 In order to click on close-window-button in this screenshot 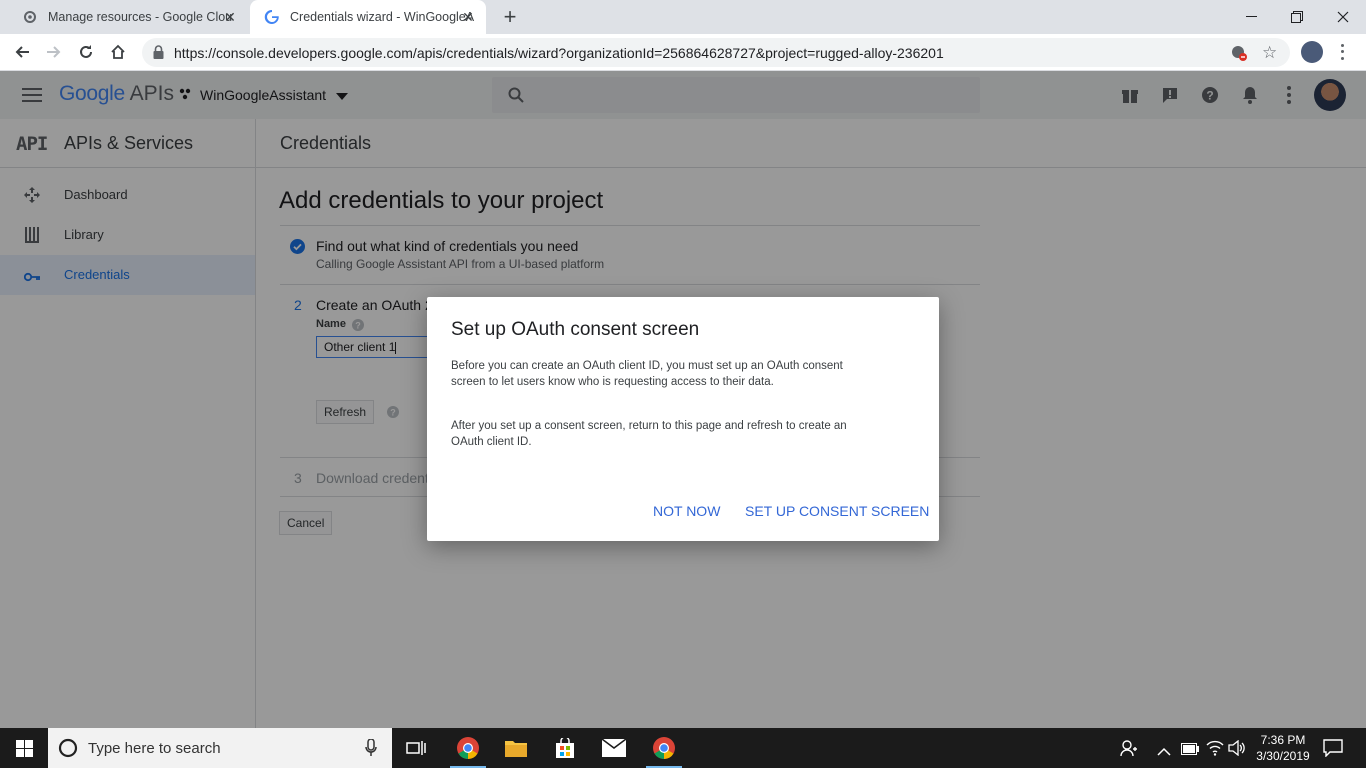, I will do `click(1343, 17)`.